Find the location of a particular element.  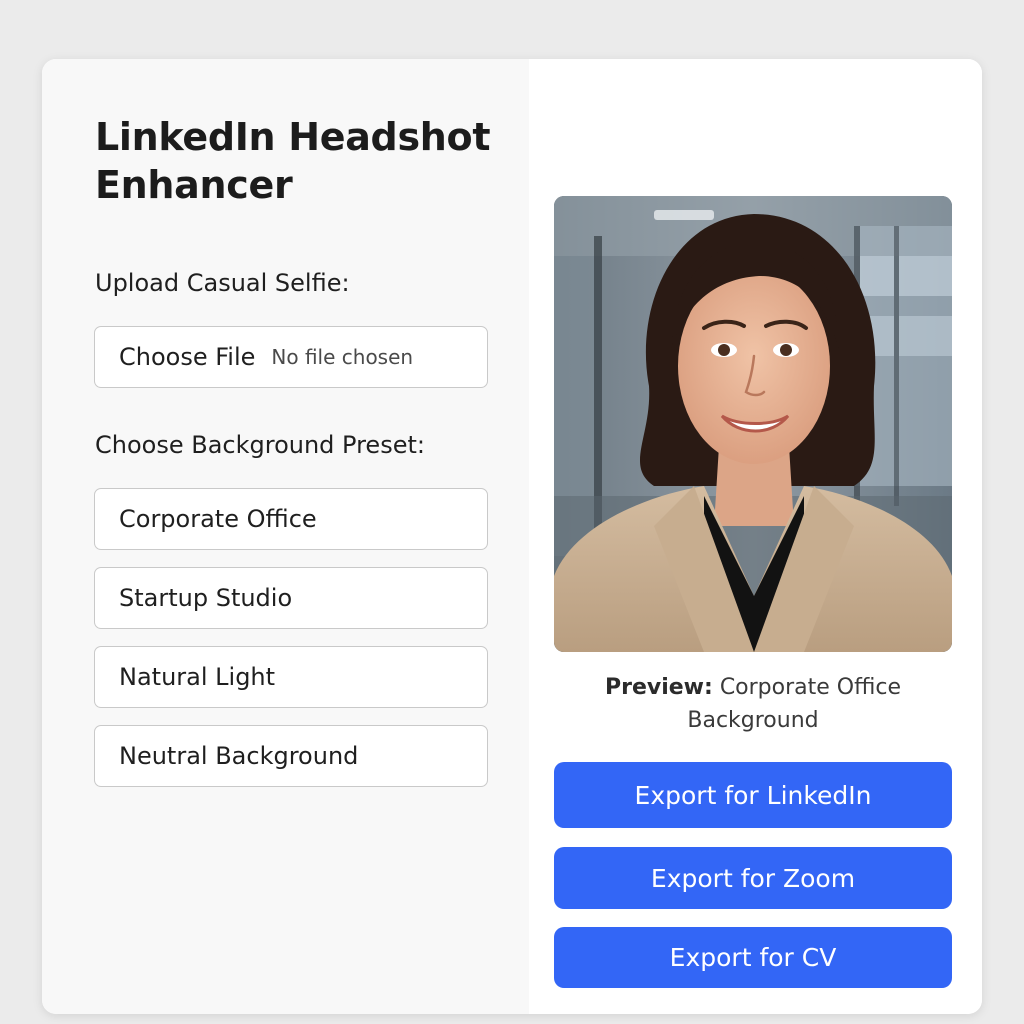

preset-neutral-background: Neutral Background is located at coordinates (291, 756).